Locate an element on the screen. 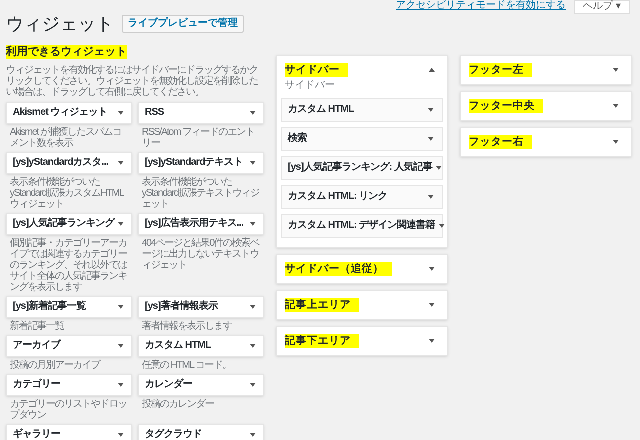 This screenshot has width=640, height=440. area-title: サイドバー（追従） is located at coordinates (338, 269).